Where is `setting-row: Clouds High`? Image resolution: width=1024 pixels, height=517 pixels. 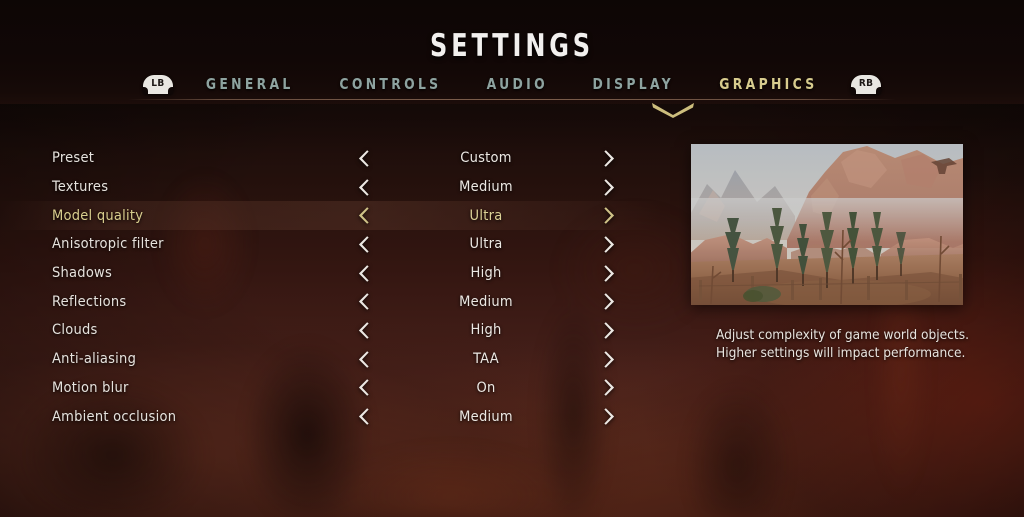 setting-row: Clouds High is located at coordinates (330, 330).